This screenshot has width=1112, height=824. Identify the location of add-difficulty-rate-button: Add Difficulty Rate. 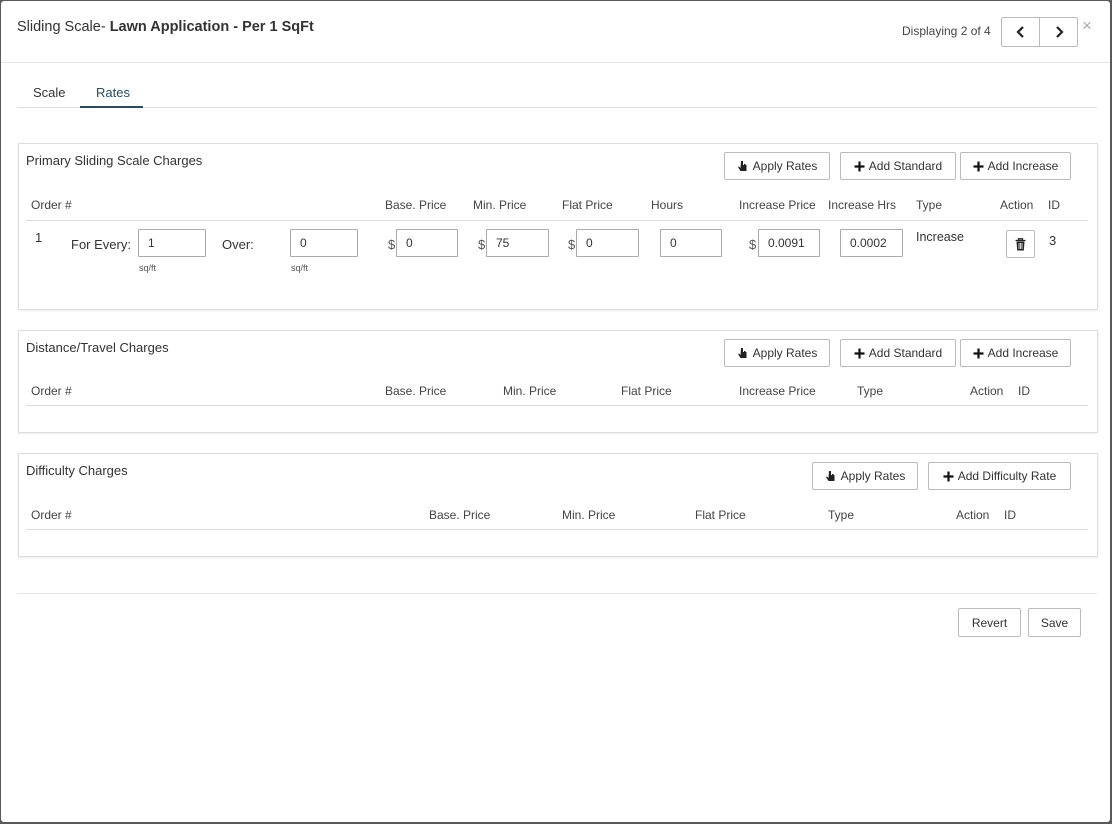
(999, 476).